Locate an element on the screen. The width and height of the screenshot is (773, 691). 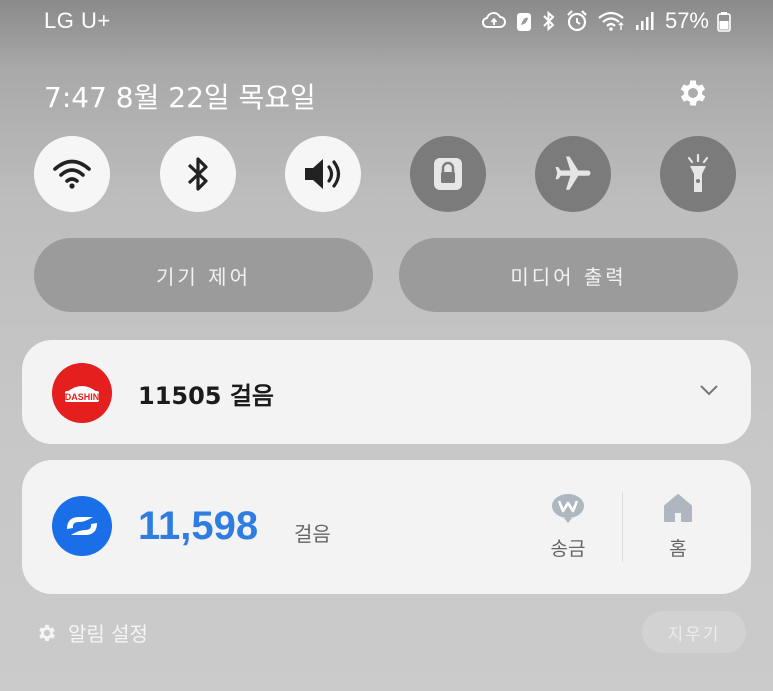
bluetooth-toggle is located at coordinates (198, 174).